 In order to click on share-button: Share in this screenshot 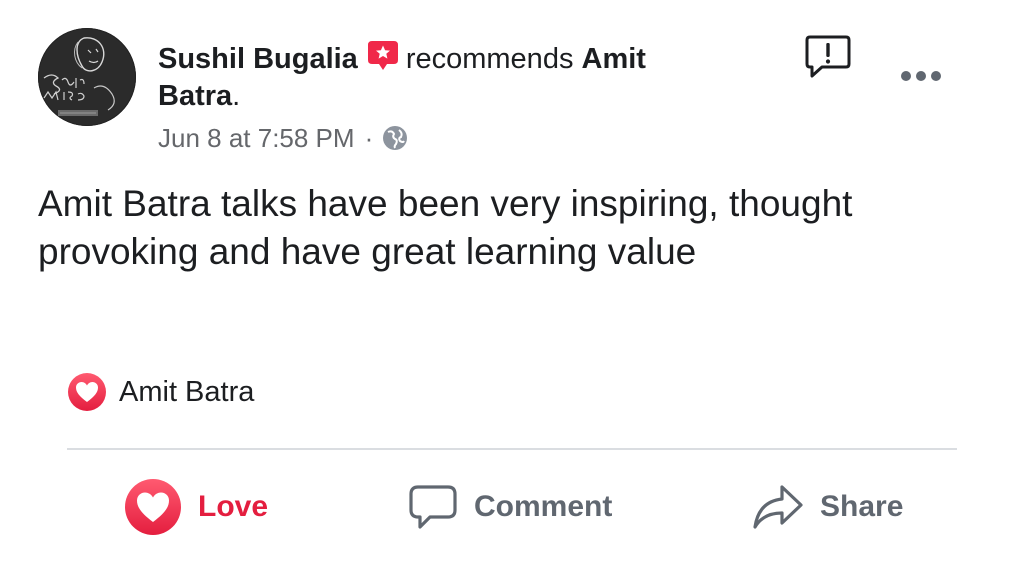, I will do `click(827, 507)`.